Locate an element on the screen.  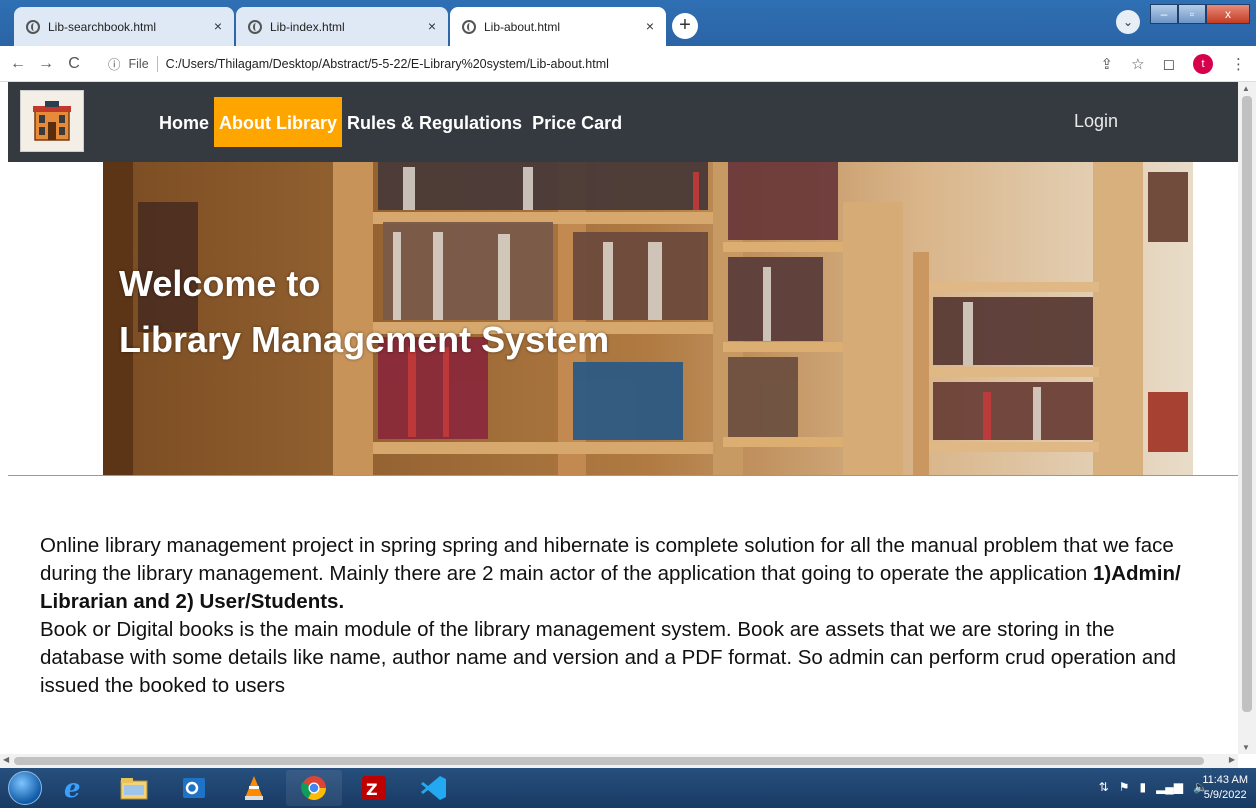
menu-icon: ⋮ is located at coordinates (1238, 64).